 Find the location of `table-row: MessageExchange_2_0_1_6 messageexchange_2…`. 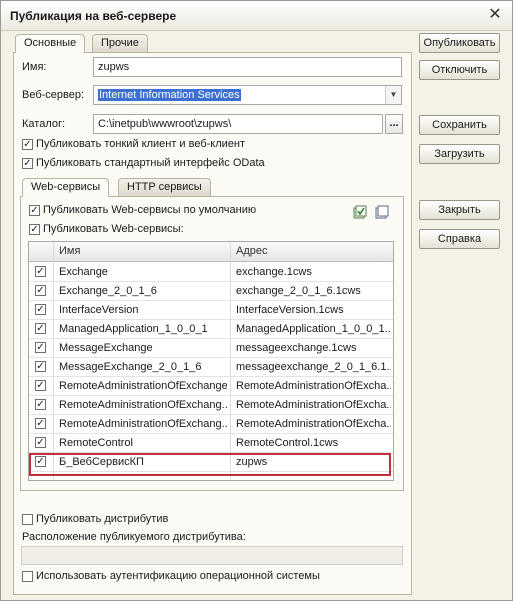

table-row: MessageExchange_2_0_1_6 messageexchange_2… is located at coordinates (211, 367).